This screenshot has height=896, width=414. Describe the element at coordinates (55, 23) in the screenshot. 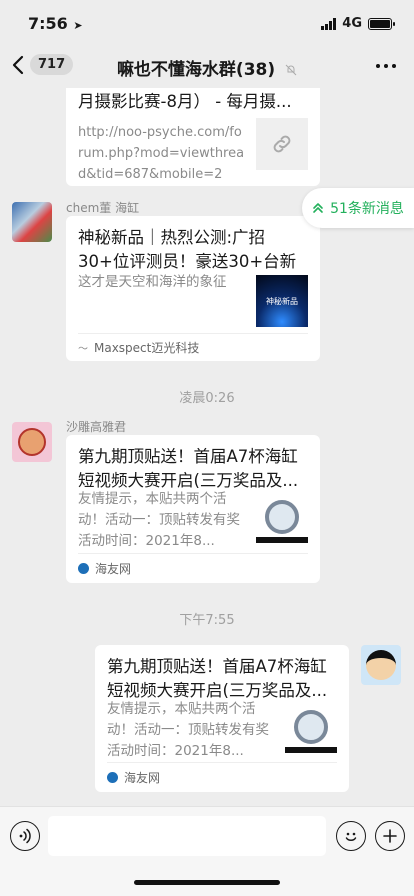

I see `status-time: 7:56 ➤` at that location.